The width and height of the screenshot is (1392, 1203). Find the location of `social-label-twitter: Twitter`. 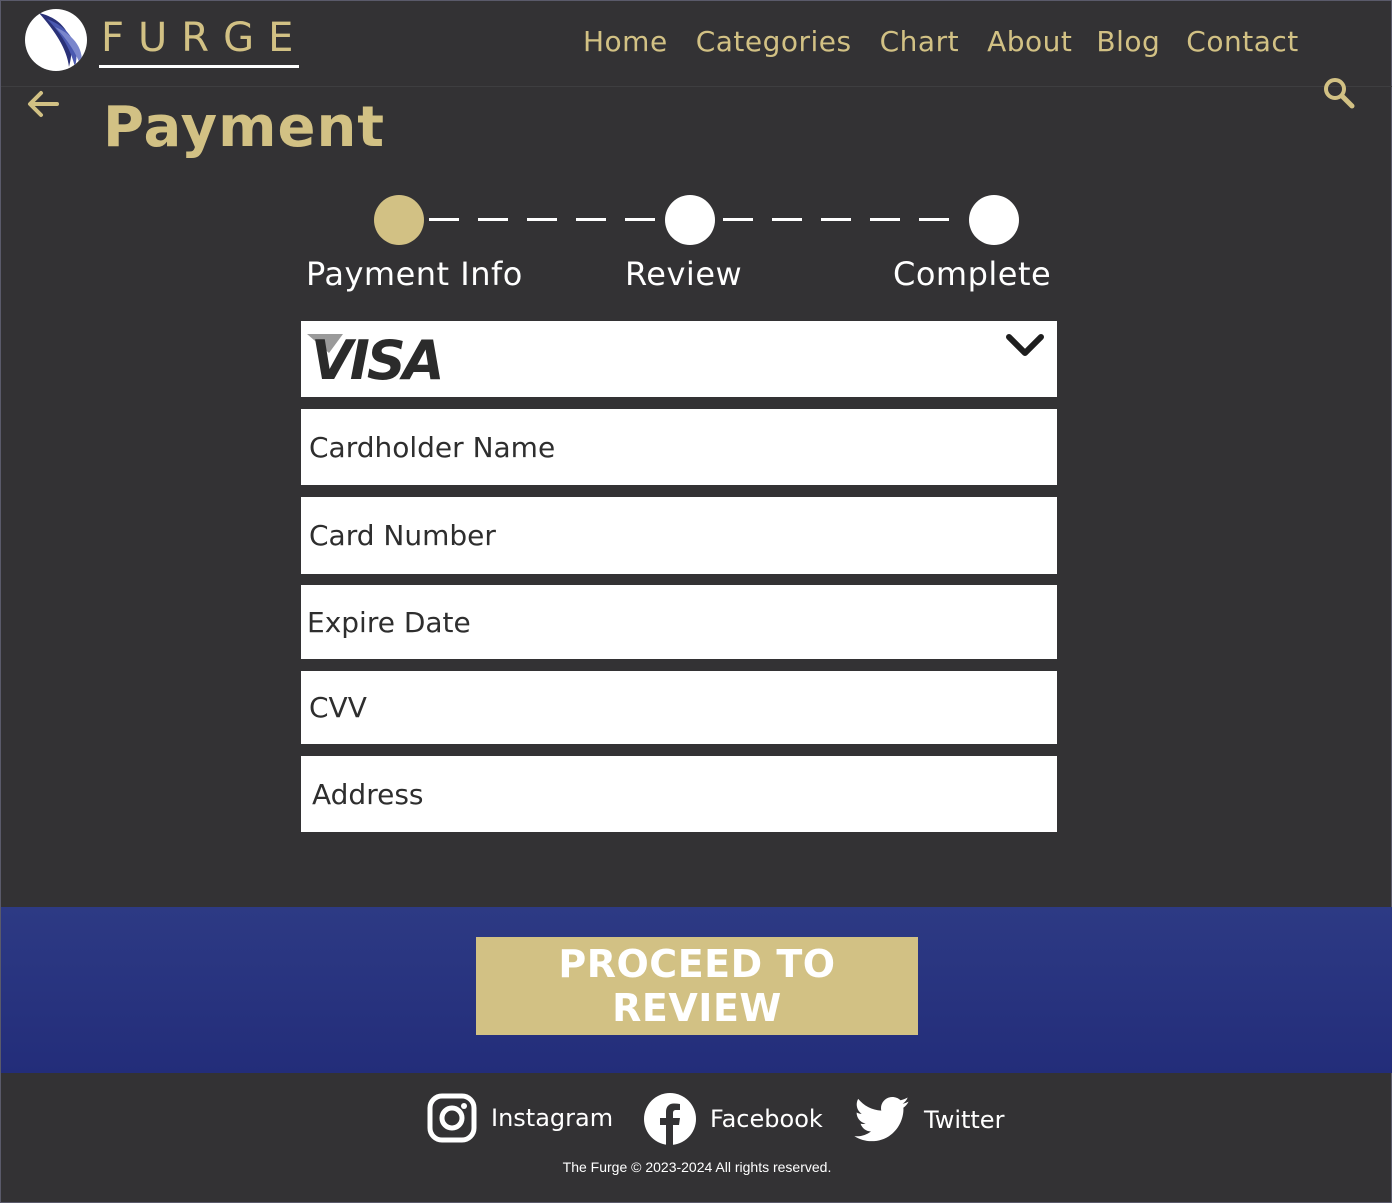

social-label-twitter: Twitter is located at coordinates (964, 1120).